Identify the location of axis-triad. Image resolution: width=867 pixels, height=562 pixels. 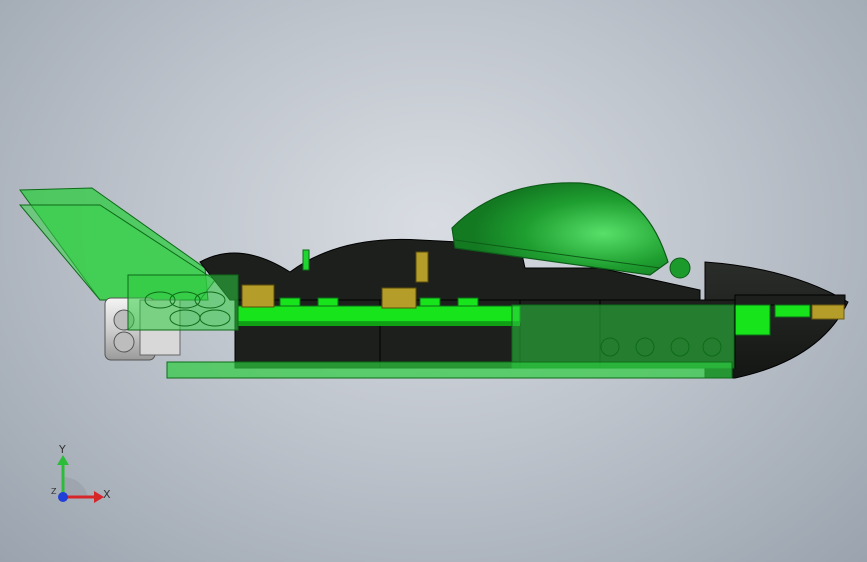
(80, 479).